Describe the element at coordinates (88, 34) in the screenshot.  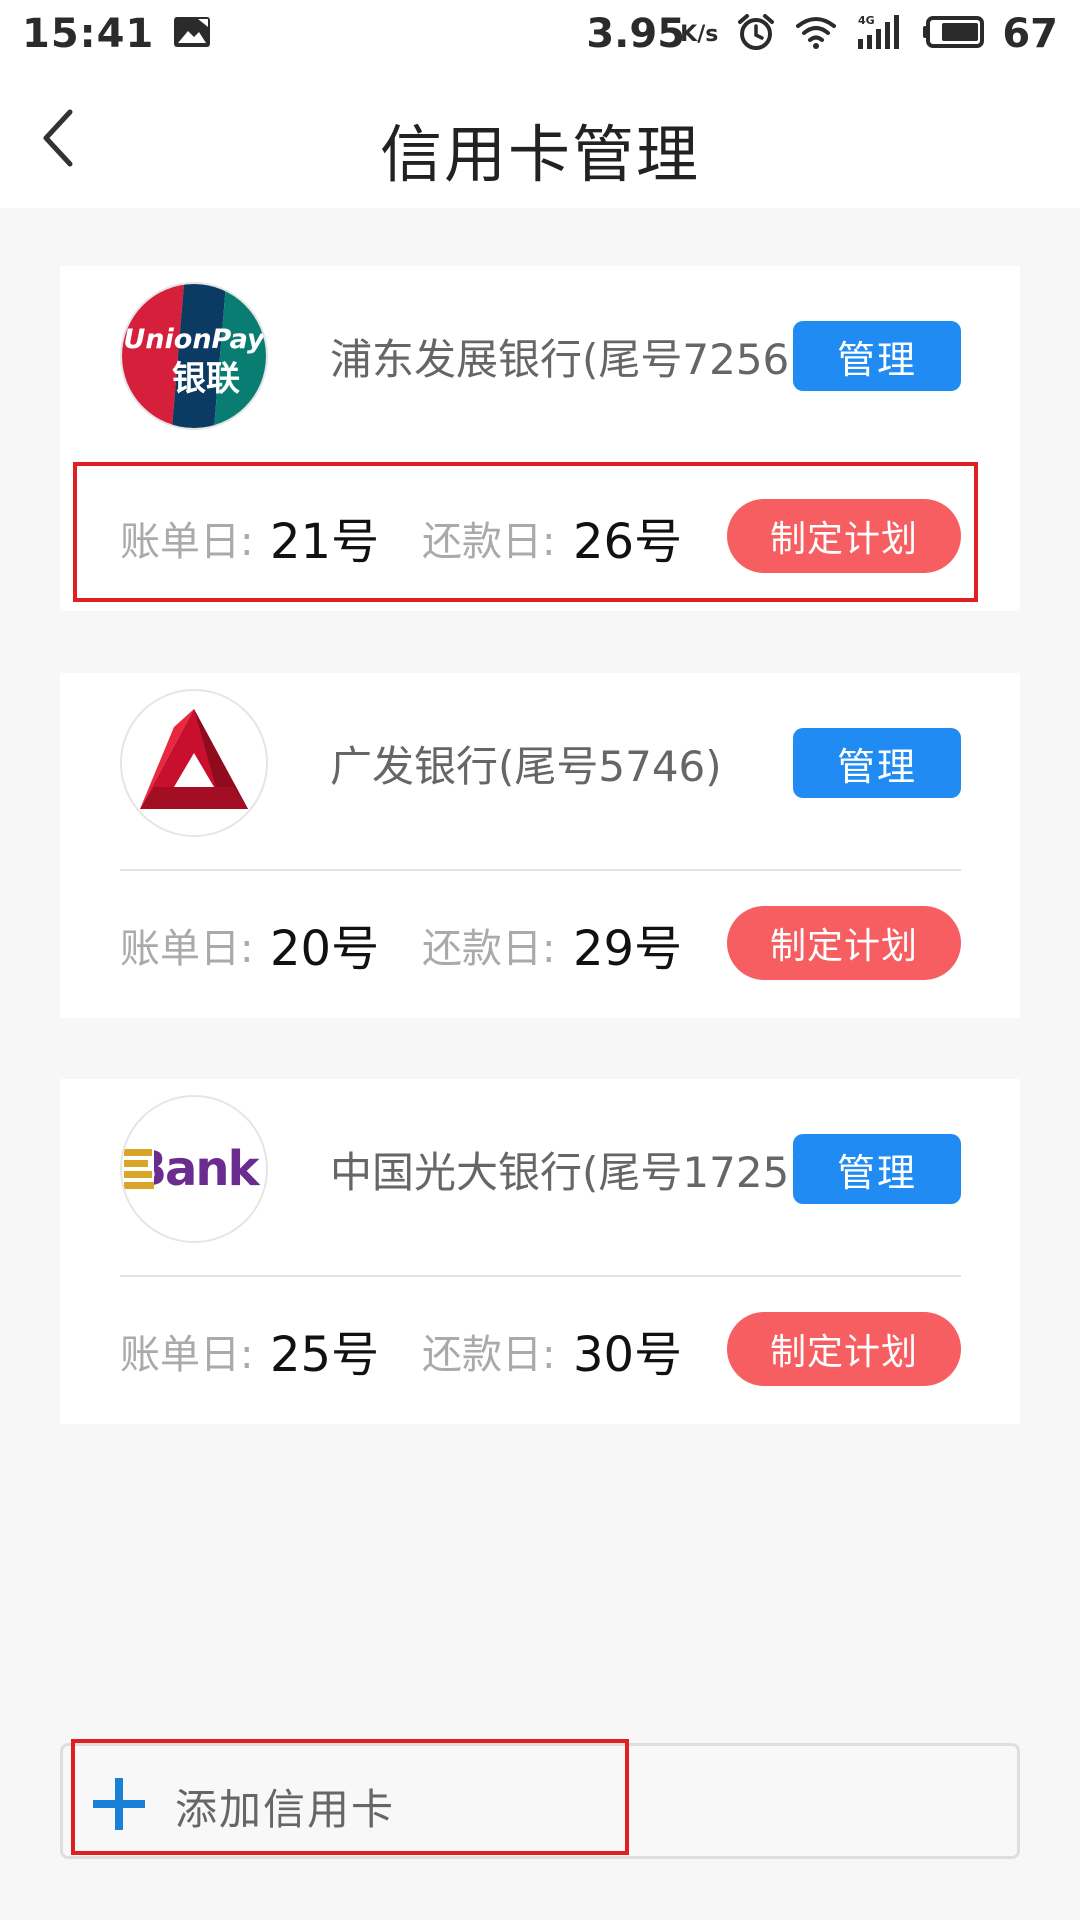
I see `status-time: 15:41` at that location.